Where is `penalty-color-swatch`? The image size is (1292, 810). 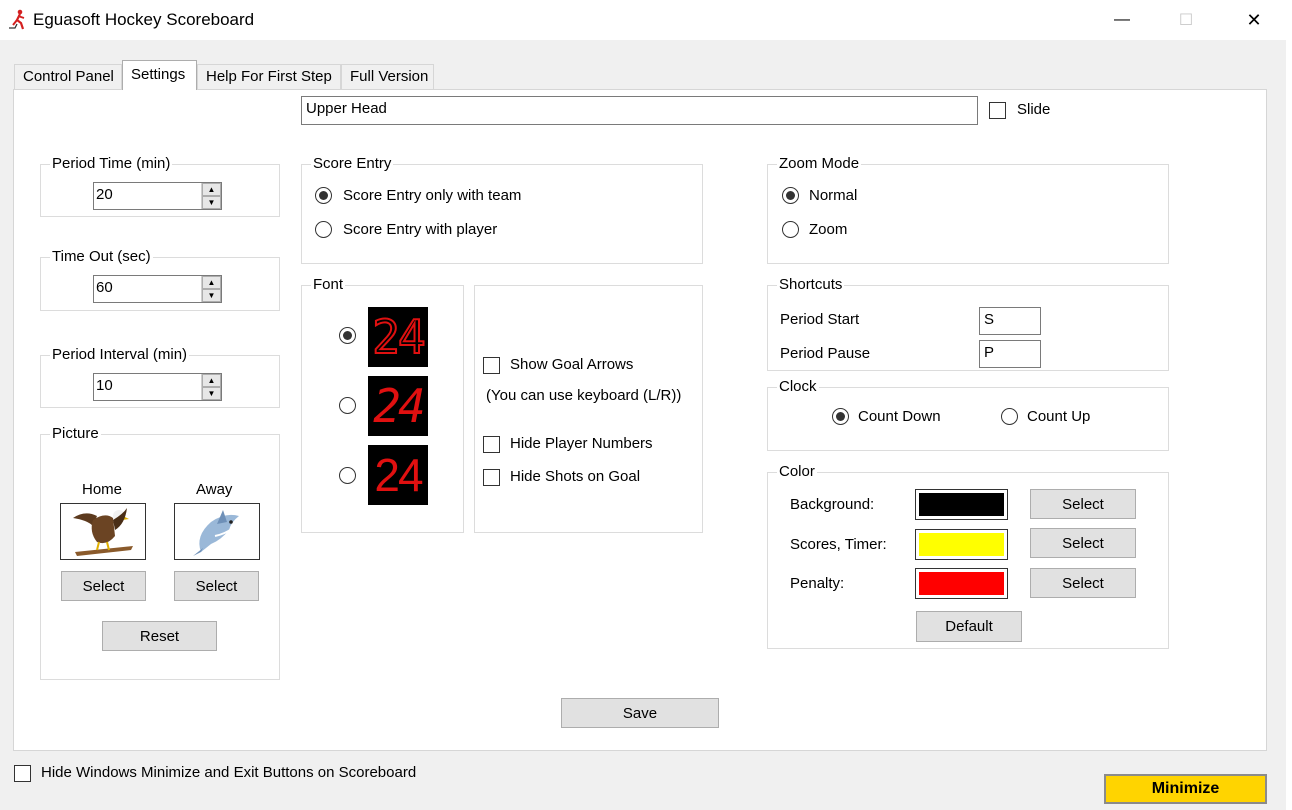
penalty-color-swatch is located at coordinates (961, 583).